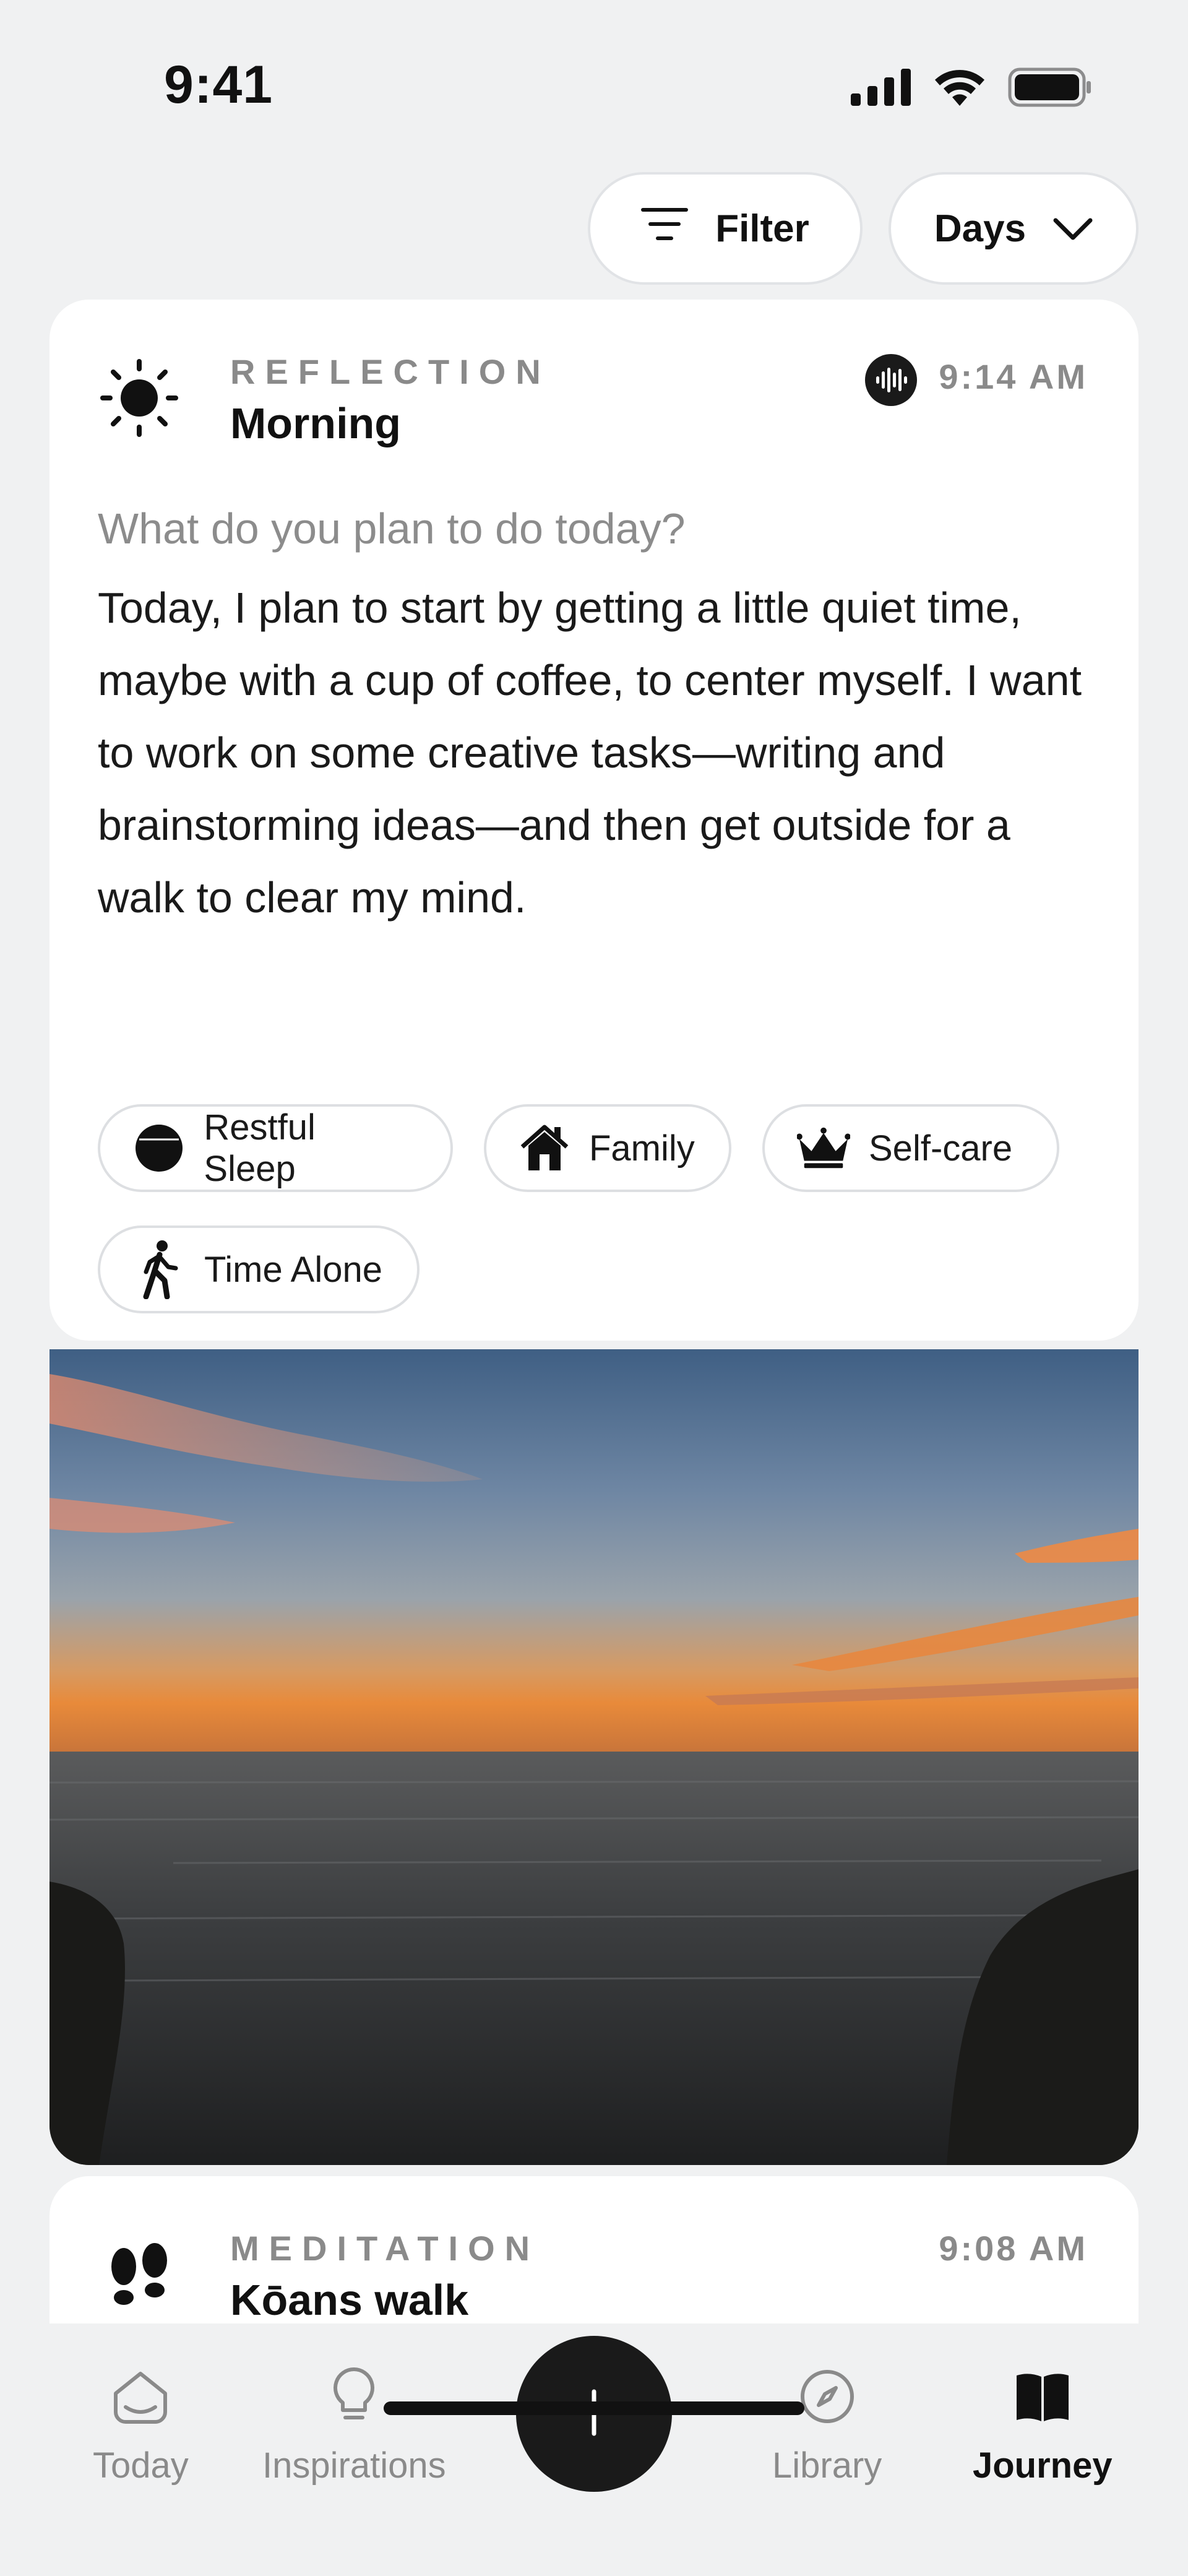 The height and width of the screenshot is (2576, 1188). I want to click on walking-person-icon, so click(159, 1269).